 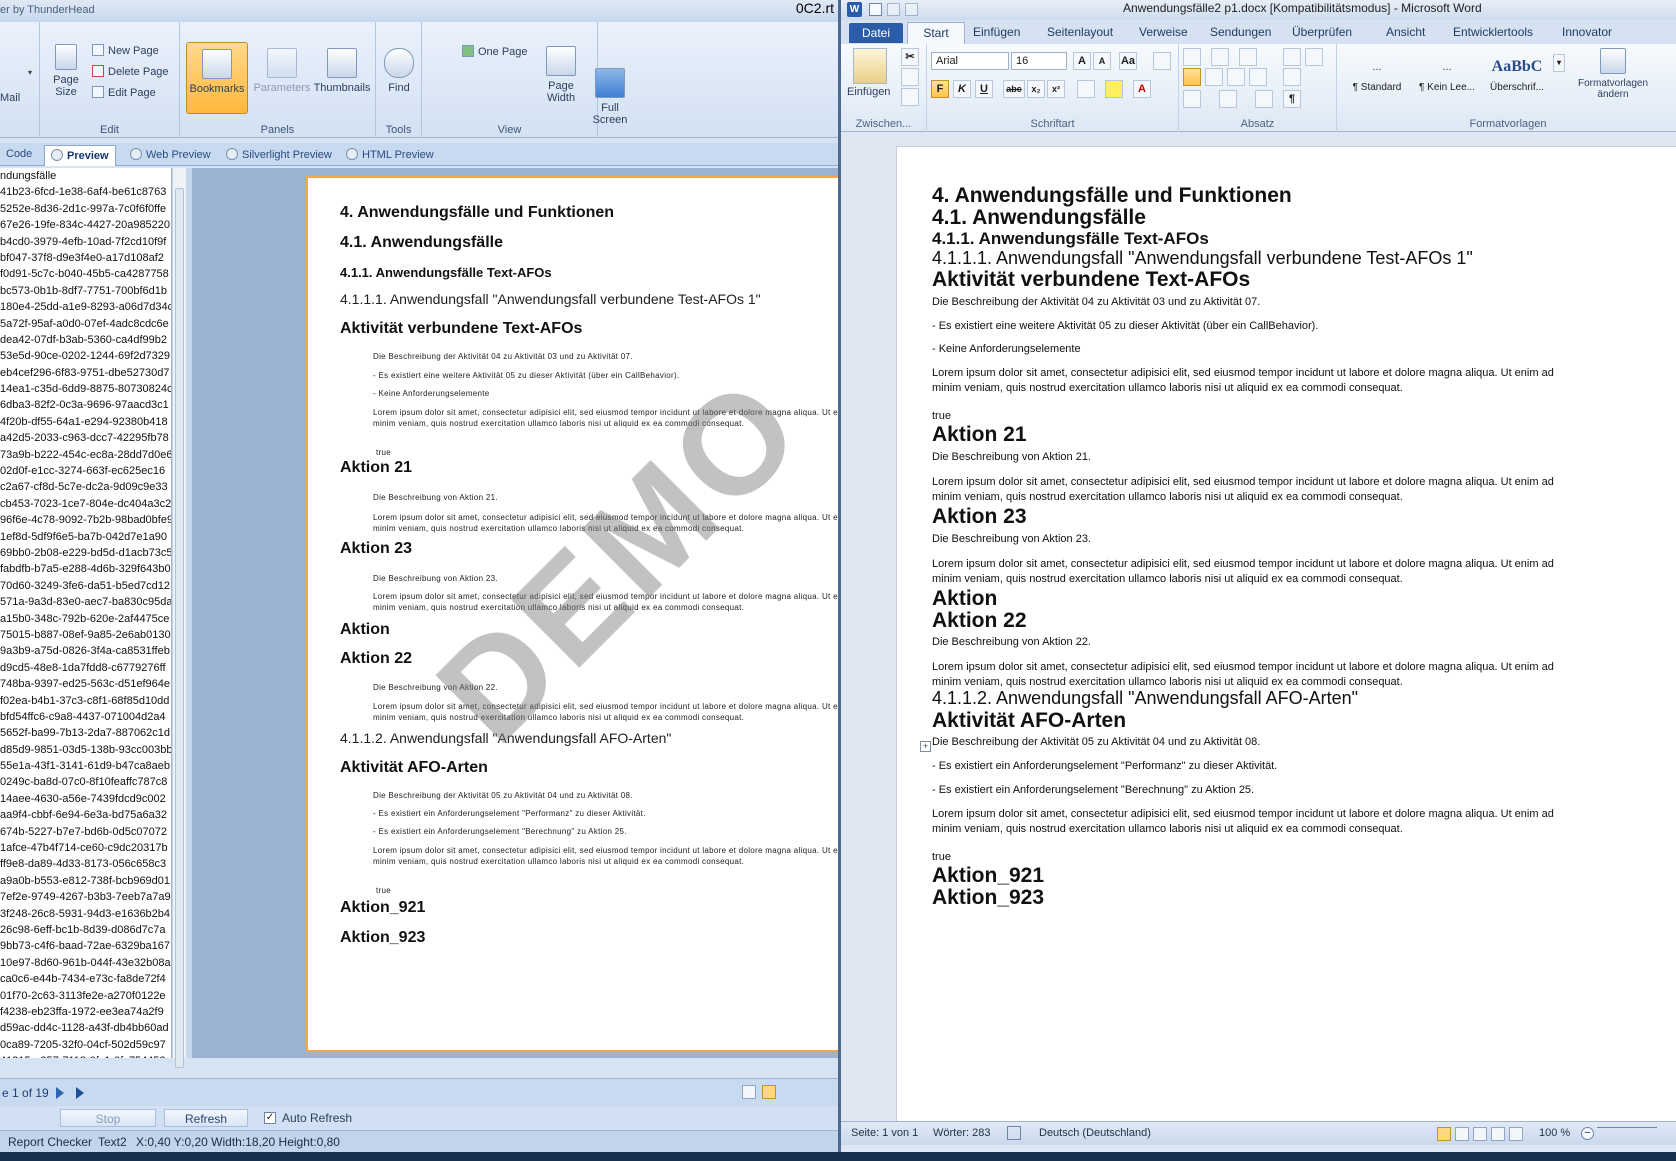 I want to click on strikethrough-button: abc, so click(x=1014, y=89).